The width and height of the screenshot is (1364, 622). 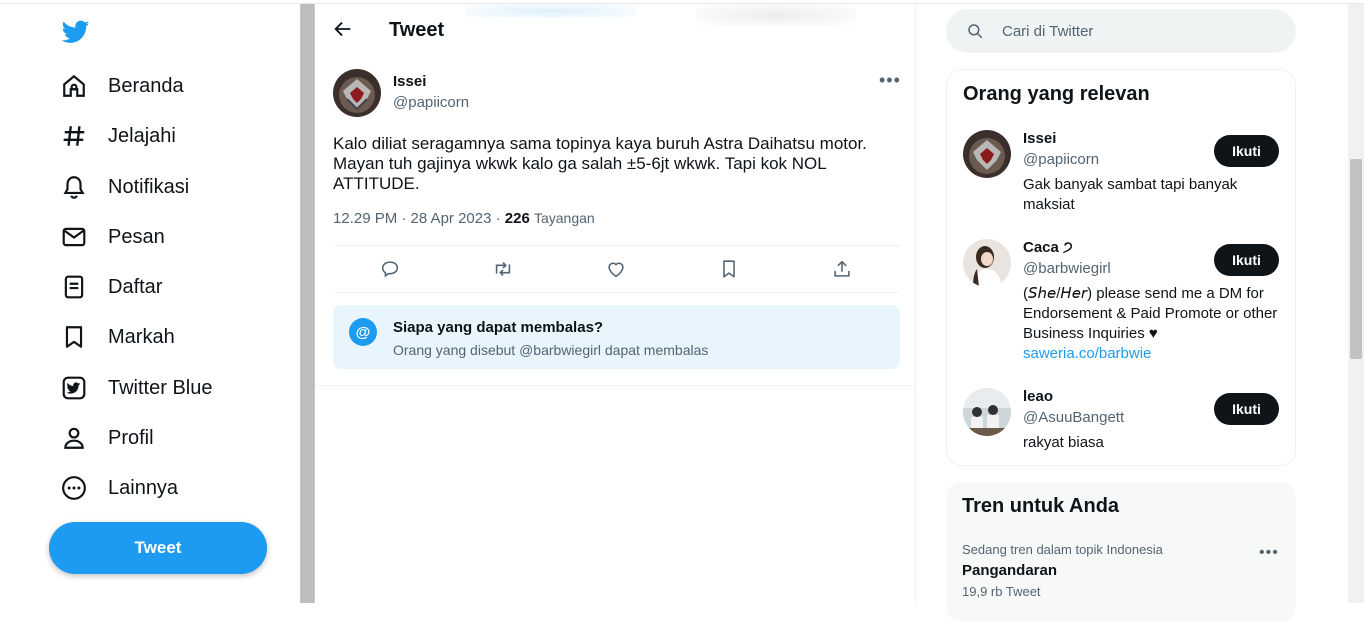 What do you see at coordinates (842, 269) in the screenshot?
I see `share-icon` at bounding box center [842, 269].